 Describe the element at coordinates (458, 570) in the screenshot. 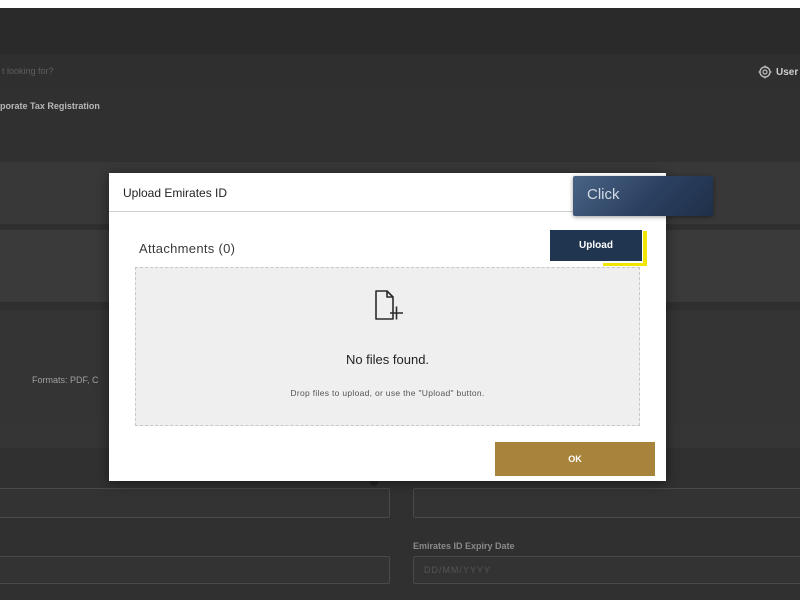

I see `expiry-date-placeholder: DD/MM/YYYY` at that location.